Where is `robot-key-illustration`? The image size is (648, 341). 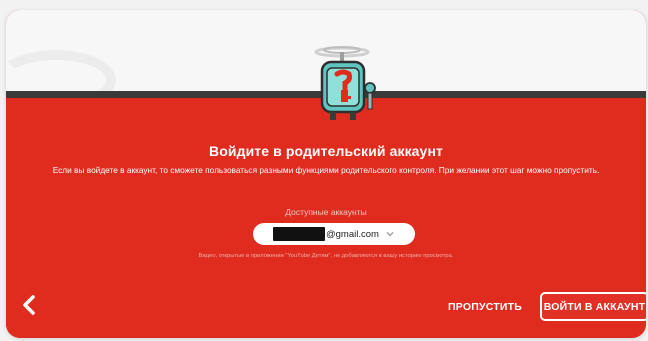 robot-key-illustration is located at coordinates (345, 83).